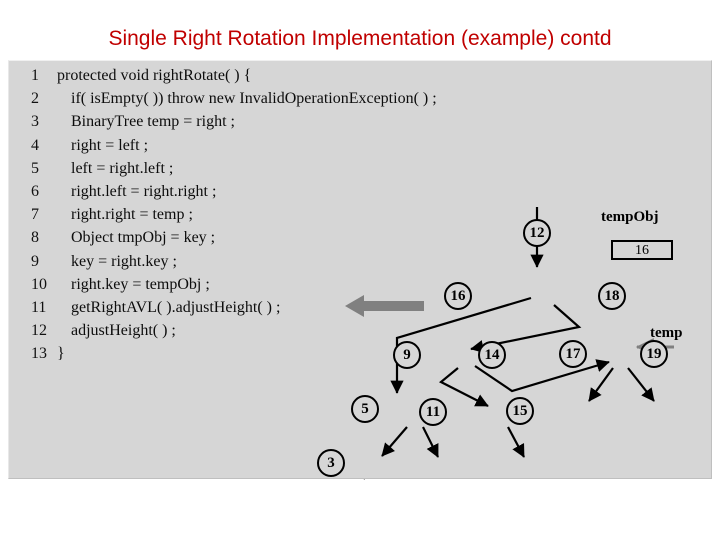  Describe the element at coordinates (241, 237) in the screenshot. I see `code-line: 8 Object tmpObj = key ;` at that location.